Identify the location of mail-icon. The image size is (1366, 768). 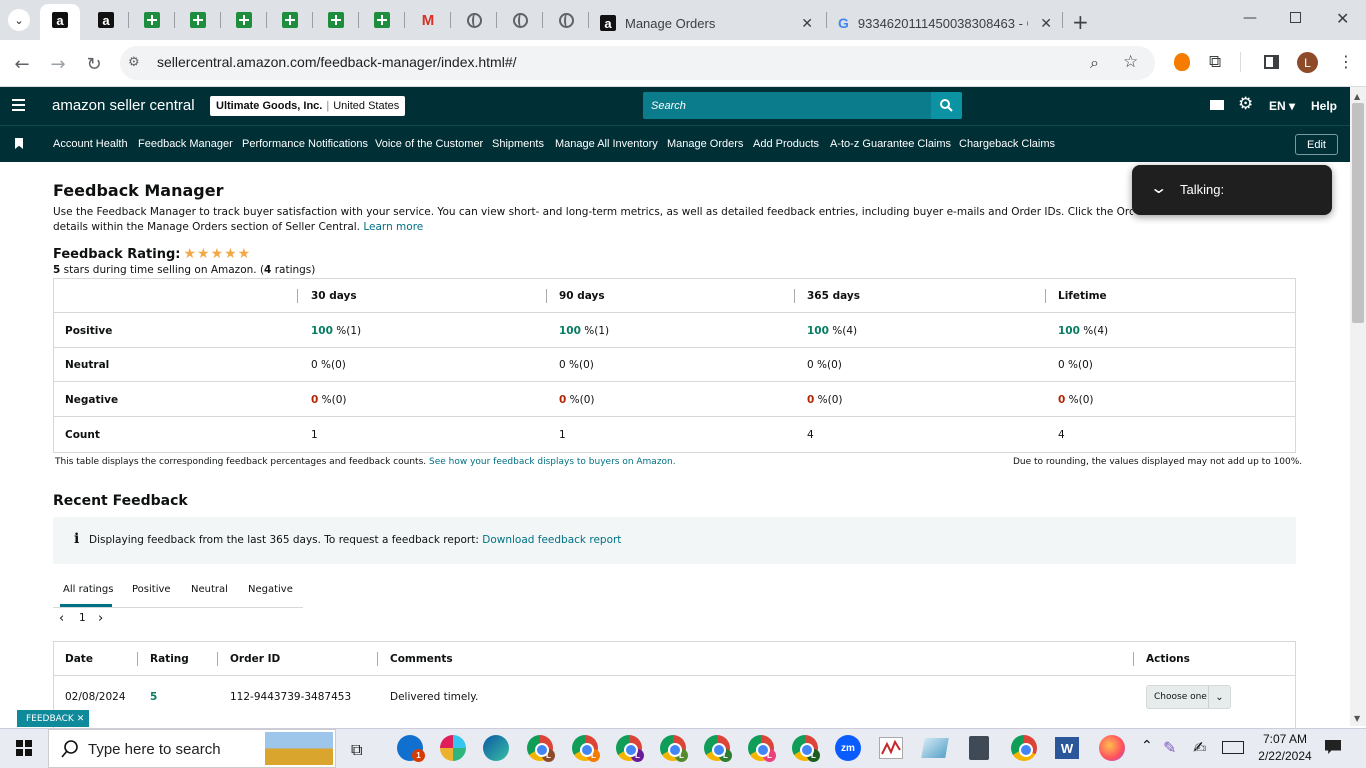
(1217, 105).